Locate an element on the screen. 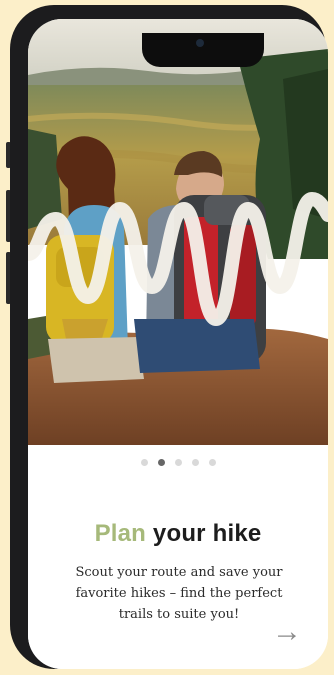  next-arrow-icon: → is located at coordinates (287, 632).